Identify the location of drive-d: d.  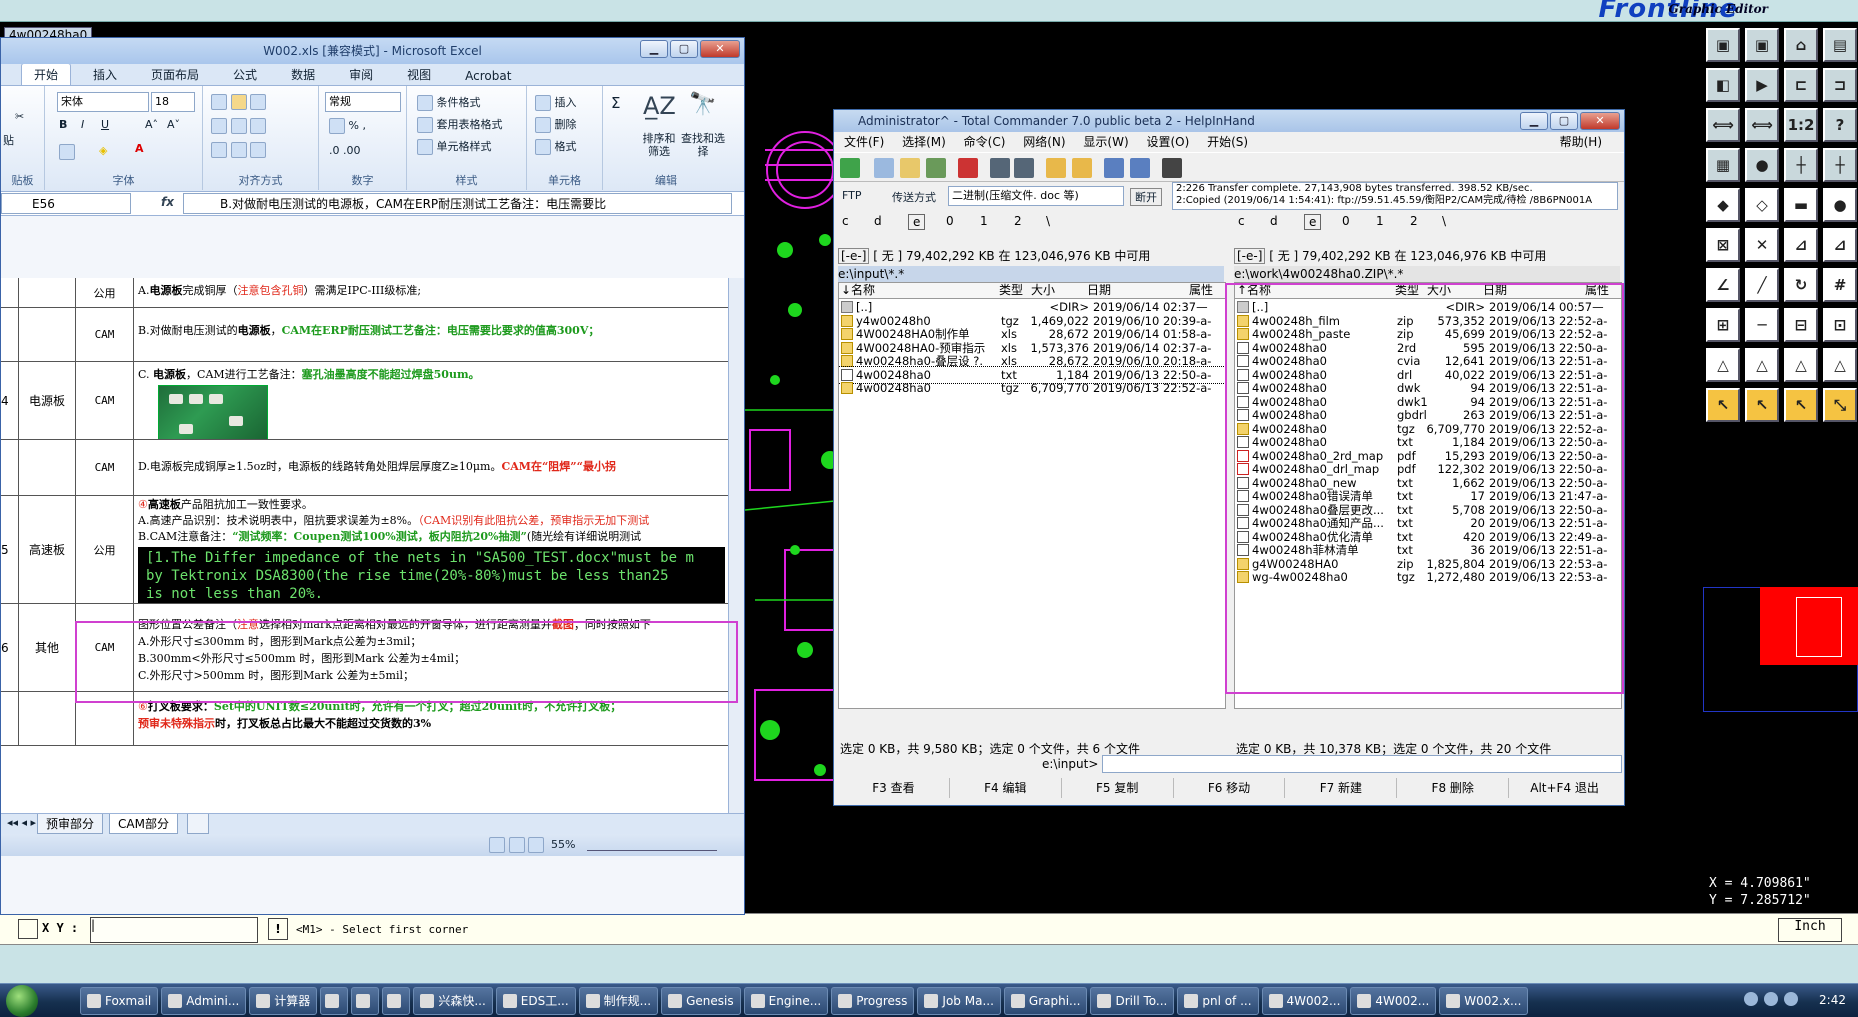
(1274, 221).